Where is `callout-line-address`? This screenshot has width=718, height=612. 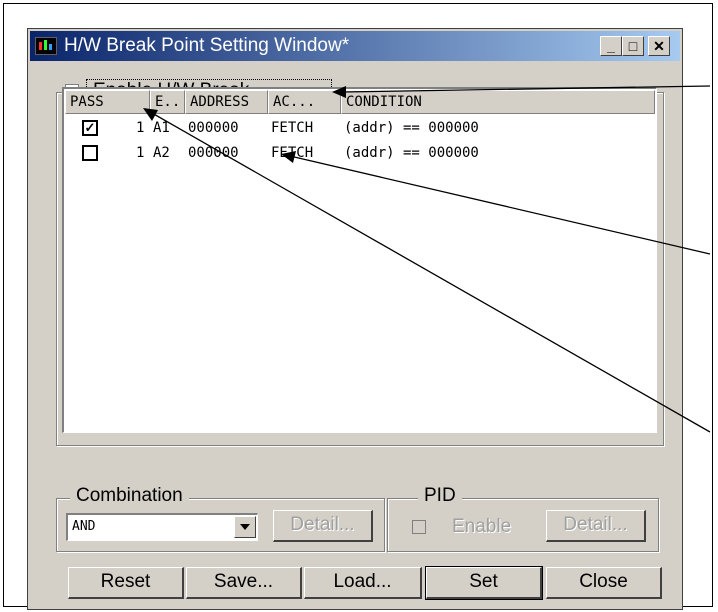 callout-line-address is located at coordinates (500, 205).